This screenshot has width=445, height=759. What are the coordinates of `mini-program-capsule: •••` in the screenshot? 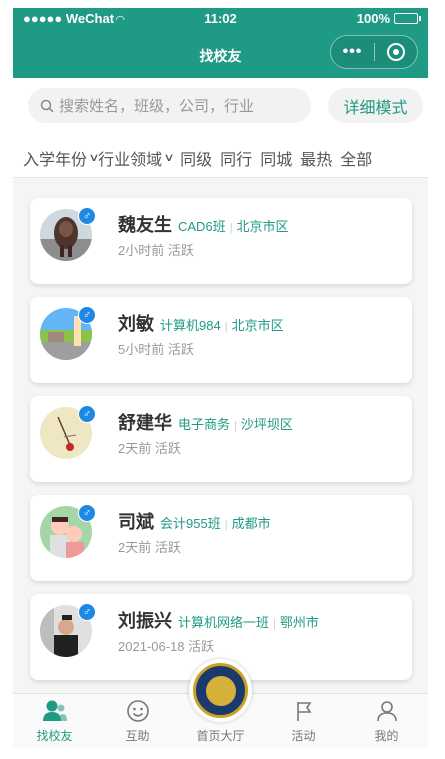 It's located at (374, 52).